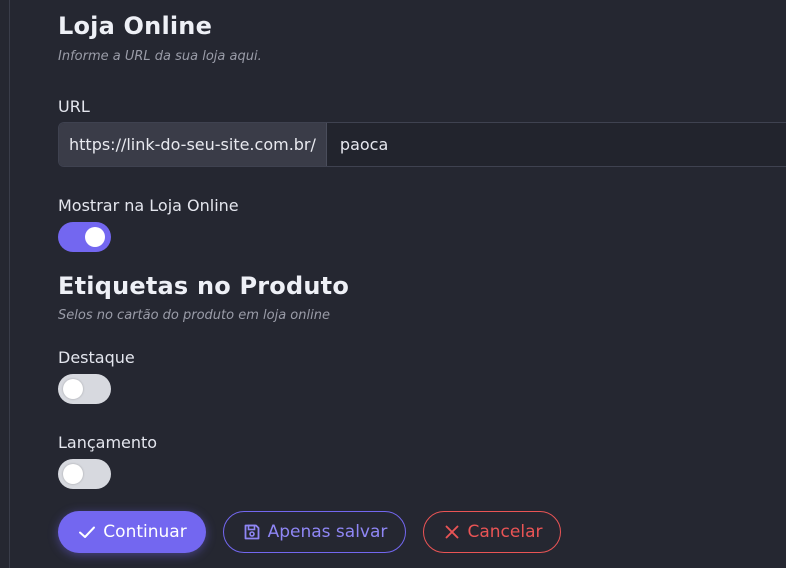 This screenshot has height=568, width=786. I want to click on floppy-disk-icon, so click(251, 532).